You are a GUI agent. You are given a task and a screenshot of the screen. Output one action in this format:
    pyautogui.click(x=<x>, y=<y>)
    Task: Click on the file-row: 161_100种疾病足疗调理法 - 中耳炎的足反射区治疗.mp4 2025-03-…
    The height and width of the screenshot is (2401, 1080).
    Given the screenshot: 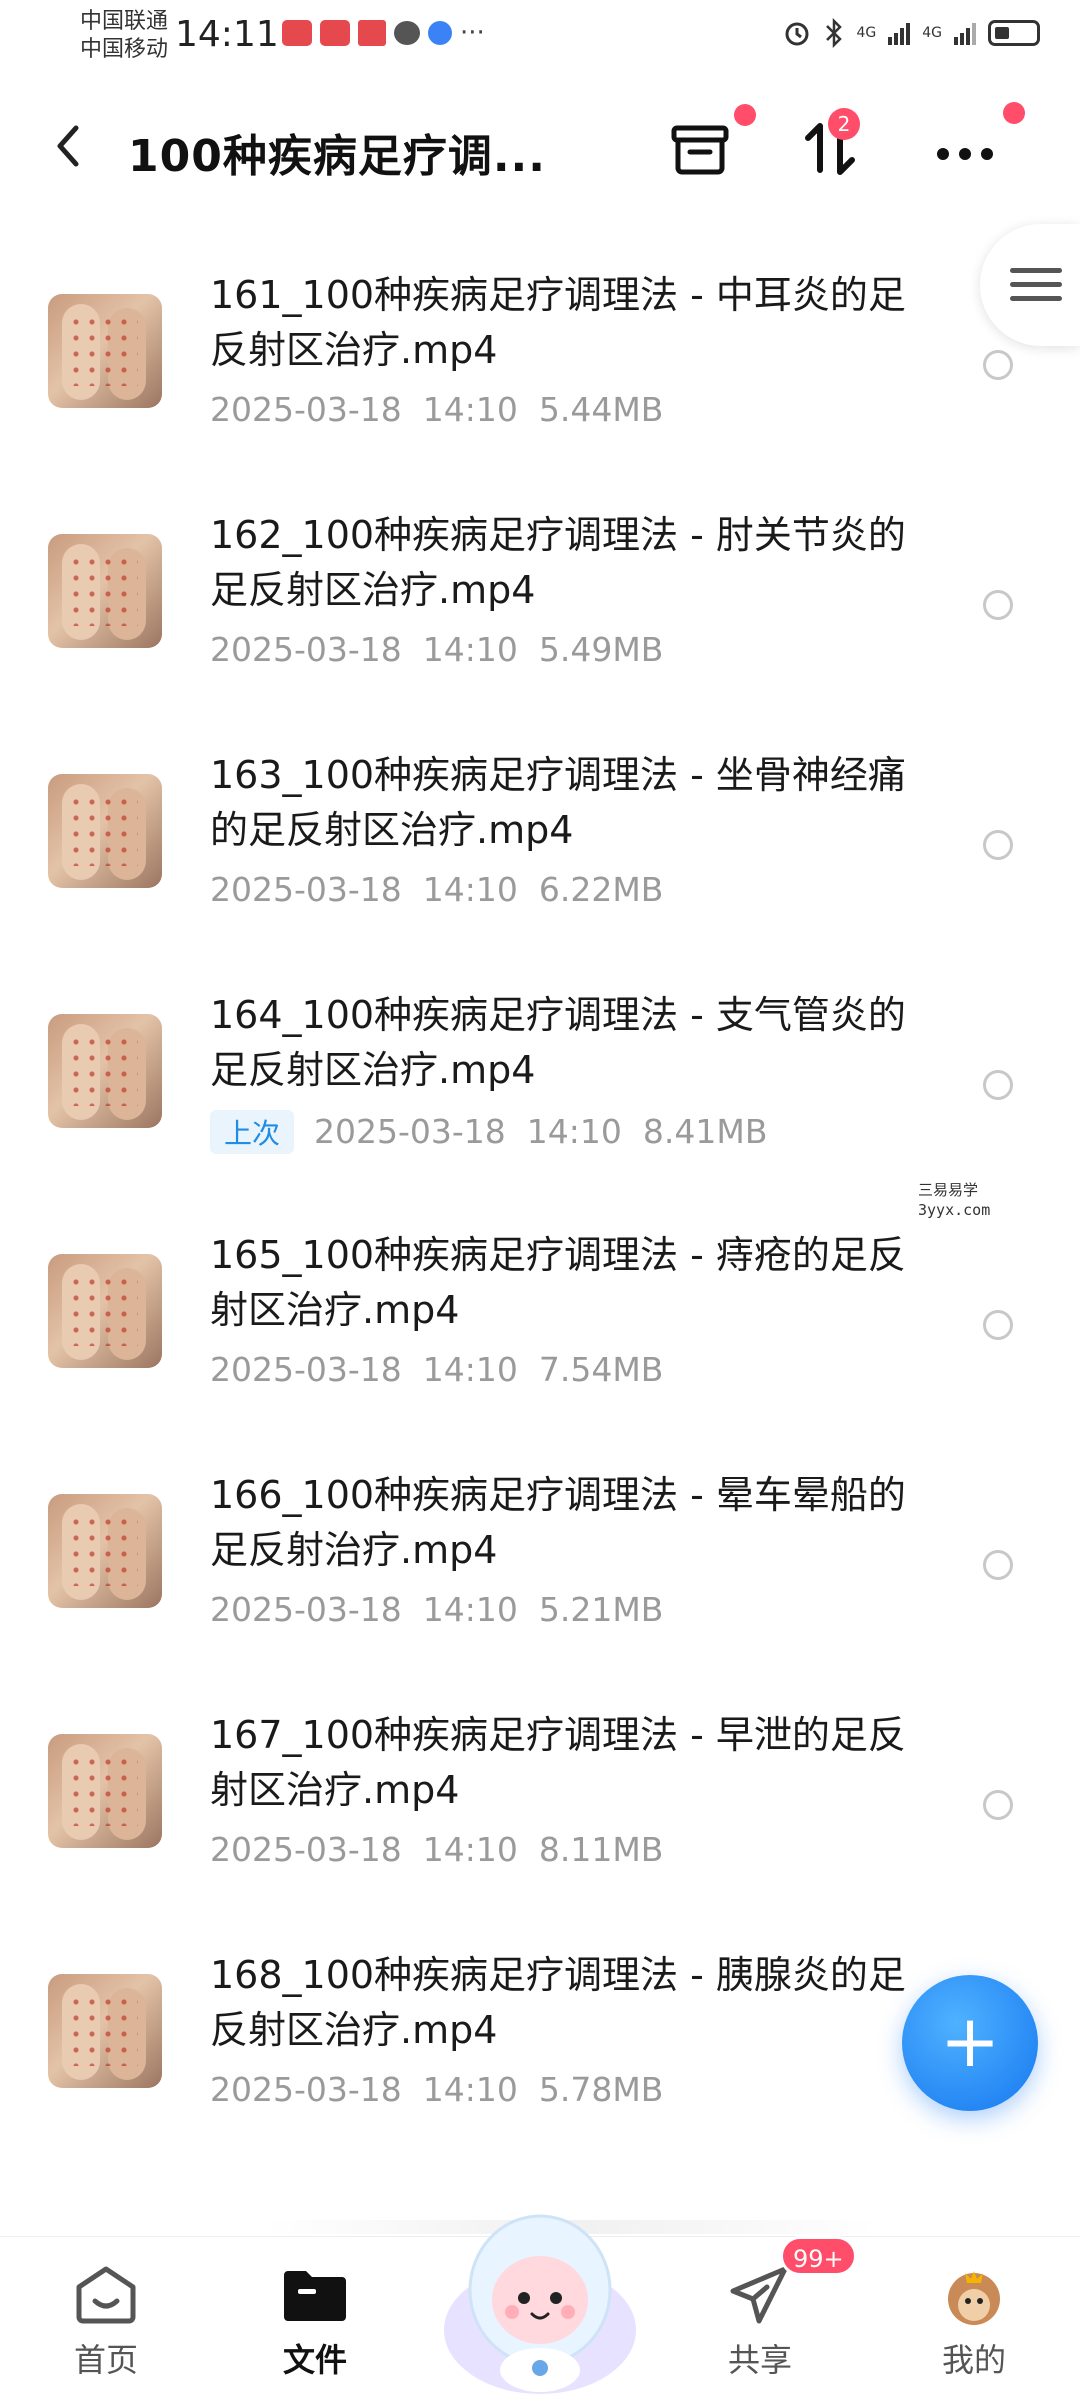 What is the action you would take?
    pyautogui.click(x=540, y=366)
    